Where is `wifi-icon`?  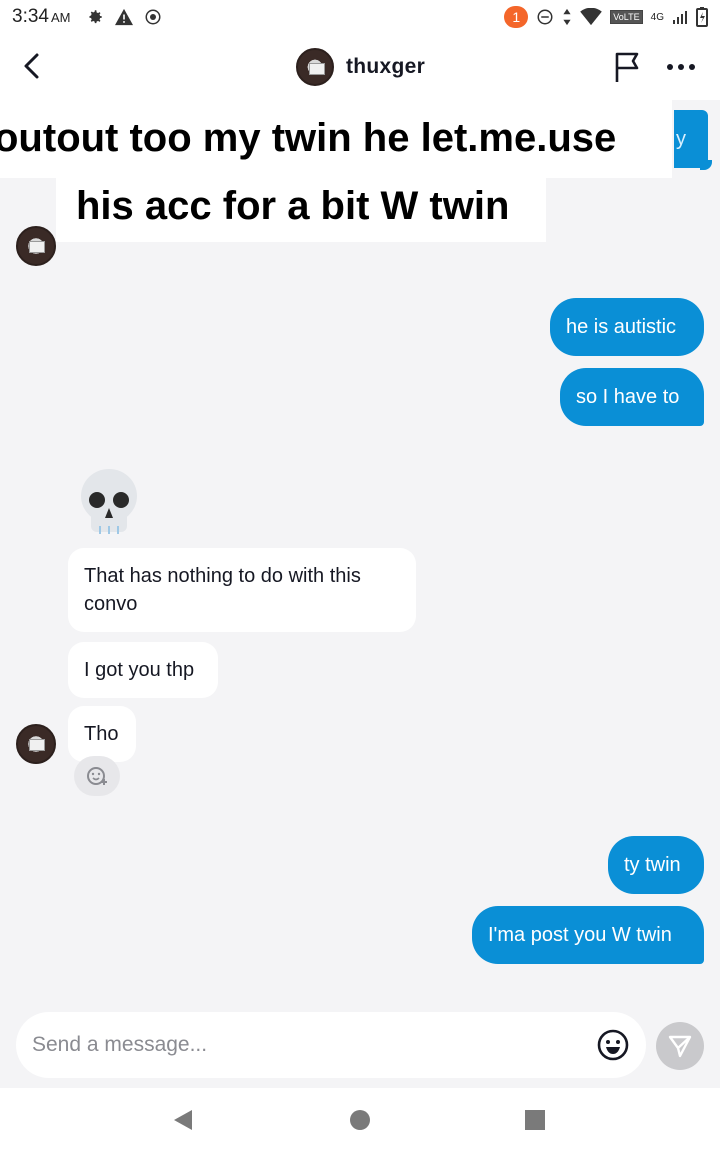 wifi-icon is located at coordinates (591, 17).